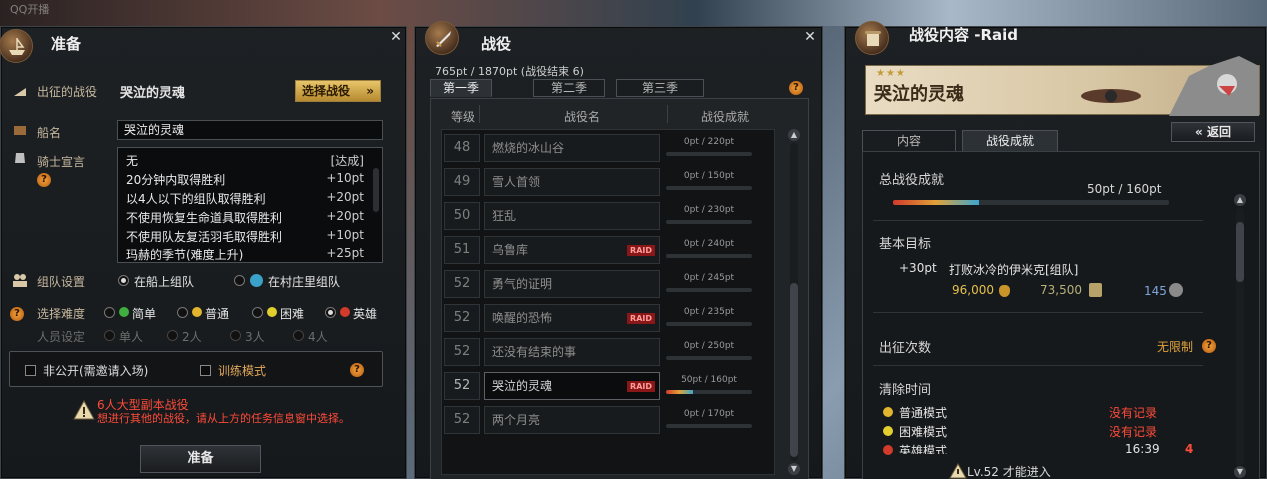 The height and width of the screenshot is (479, 1267). I want to click on oath-item: 不使用恢复生命道具取得胜利 +20pt, so click(247, 218).